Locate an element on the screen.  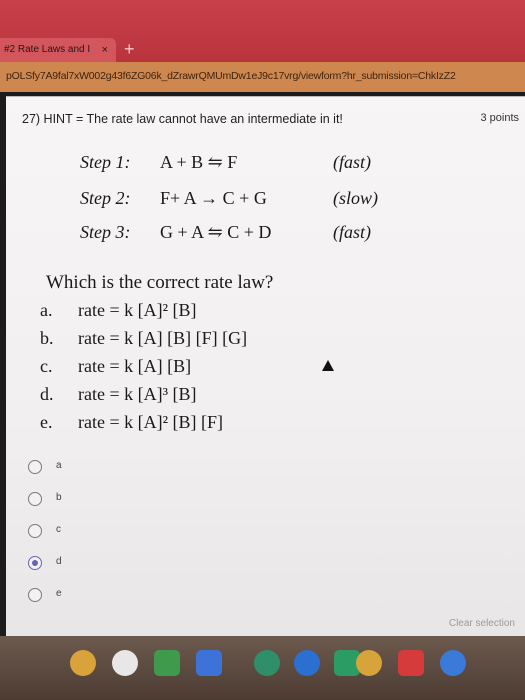
choice-text: rate = k [A]² [B] [F] is located at coordinates (151, 422).